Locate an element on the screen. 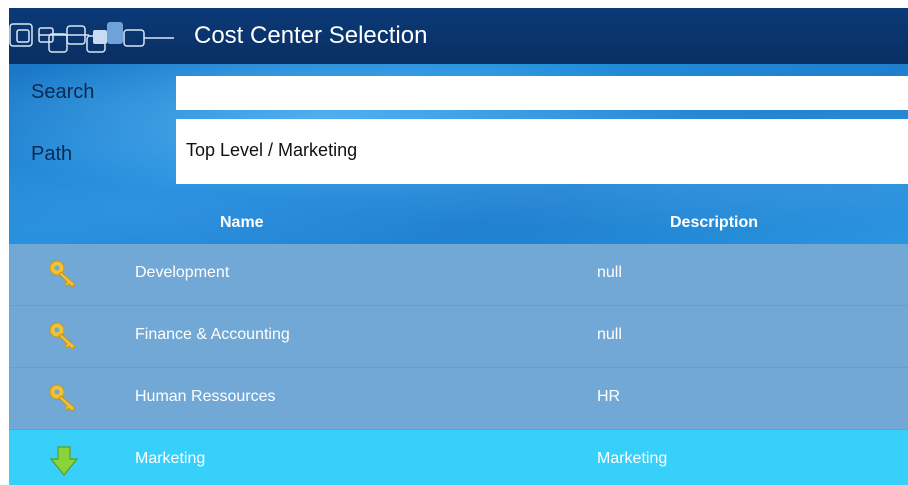  row-name: Human Ressources is located at coordinates (205, 396).